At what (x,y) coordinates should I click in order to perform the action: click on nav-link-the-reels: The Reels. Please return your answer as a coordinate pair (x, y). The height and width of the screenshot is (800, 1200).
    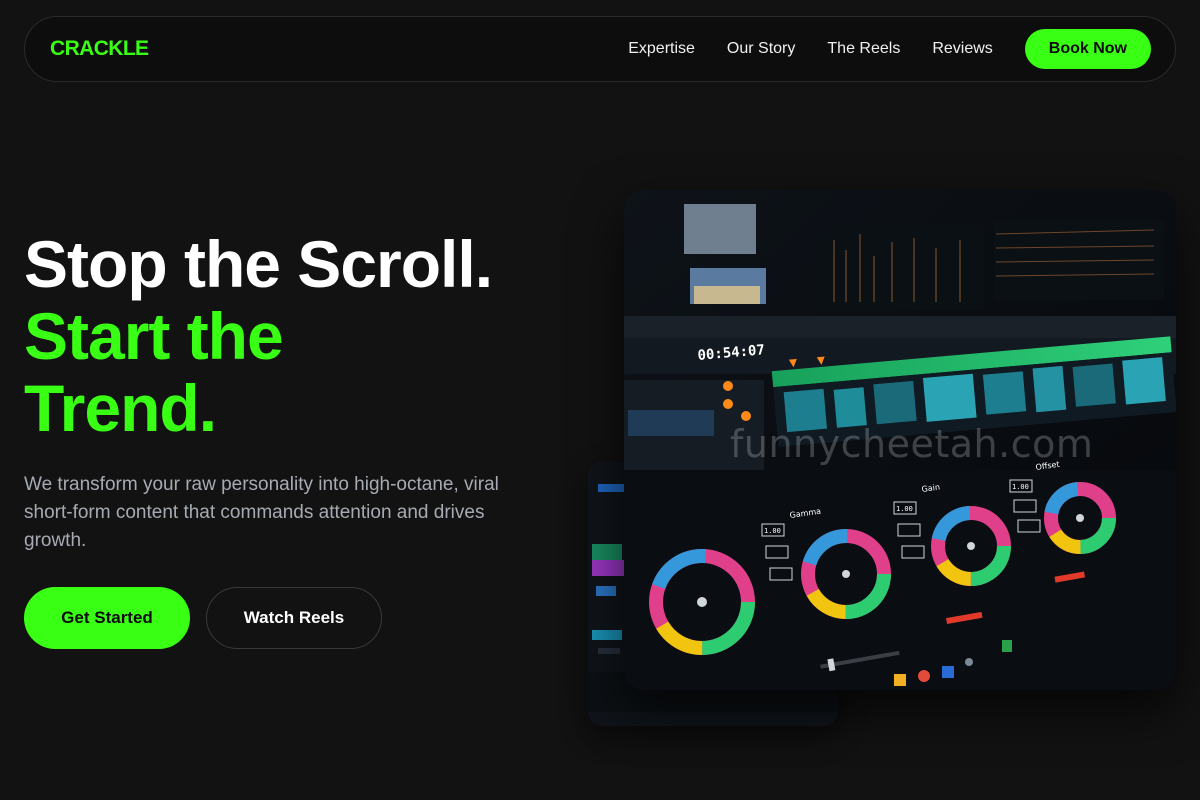
    Looking at the image, I should click on (863, 49).